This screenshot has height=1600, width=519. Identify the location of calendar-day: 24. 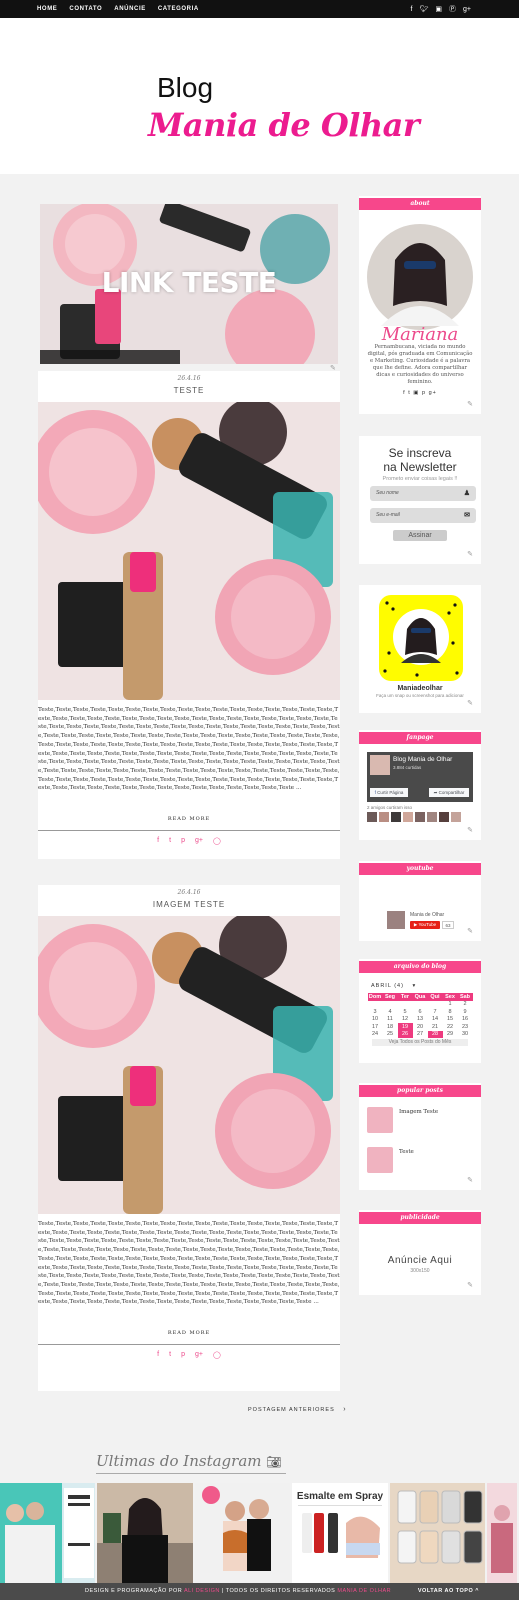
(375, 1034).